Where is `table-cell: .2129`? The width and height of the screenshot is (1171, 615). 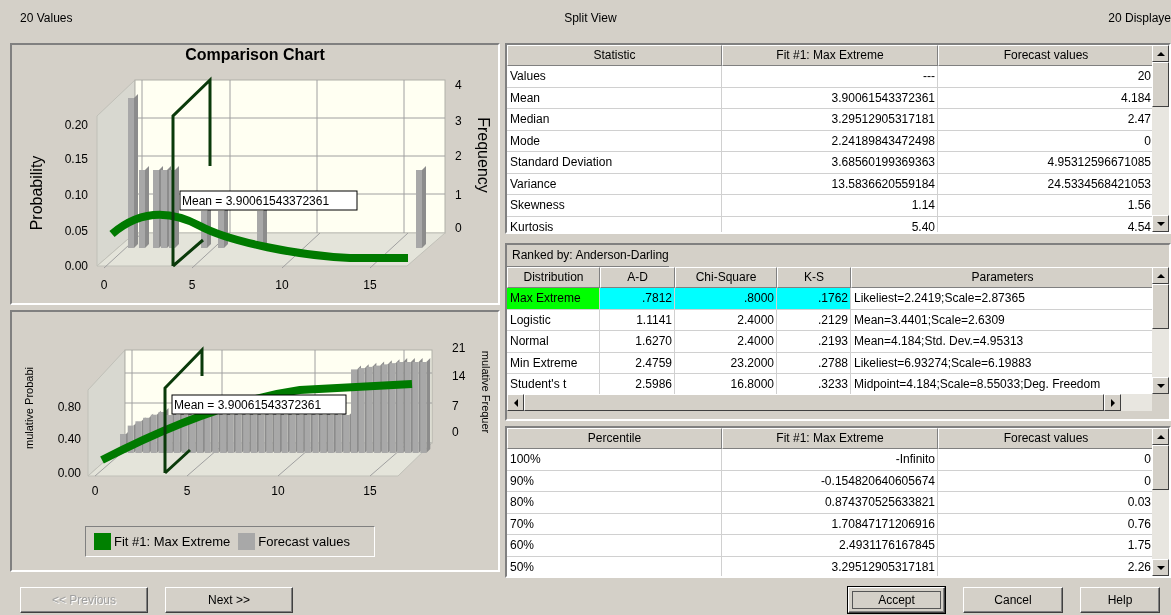
table-cell: .2129 is located at coordinates (814, 320).